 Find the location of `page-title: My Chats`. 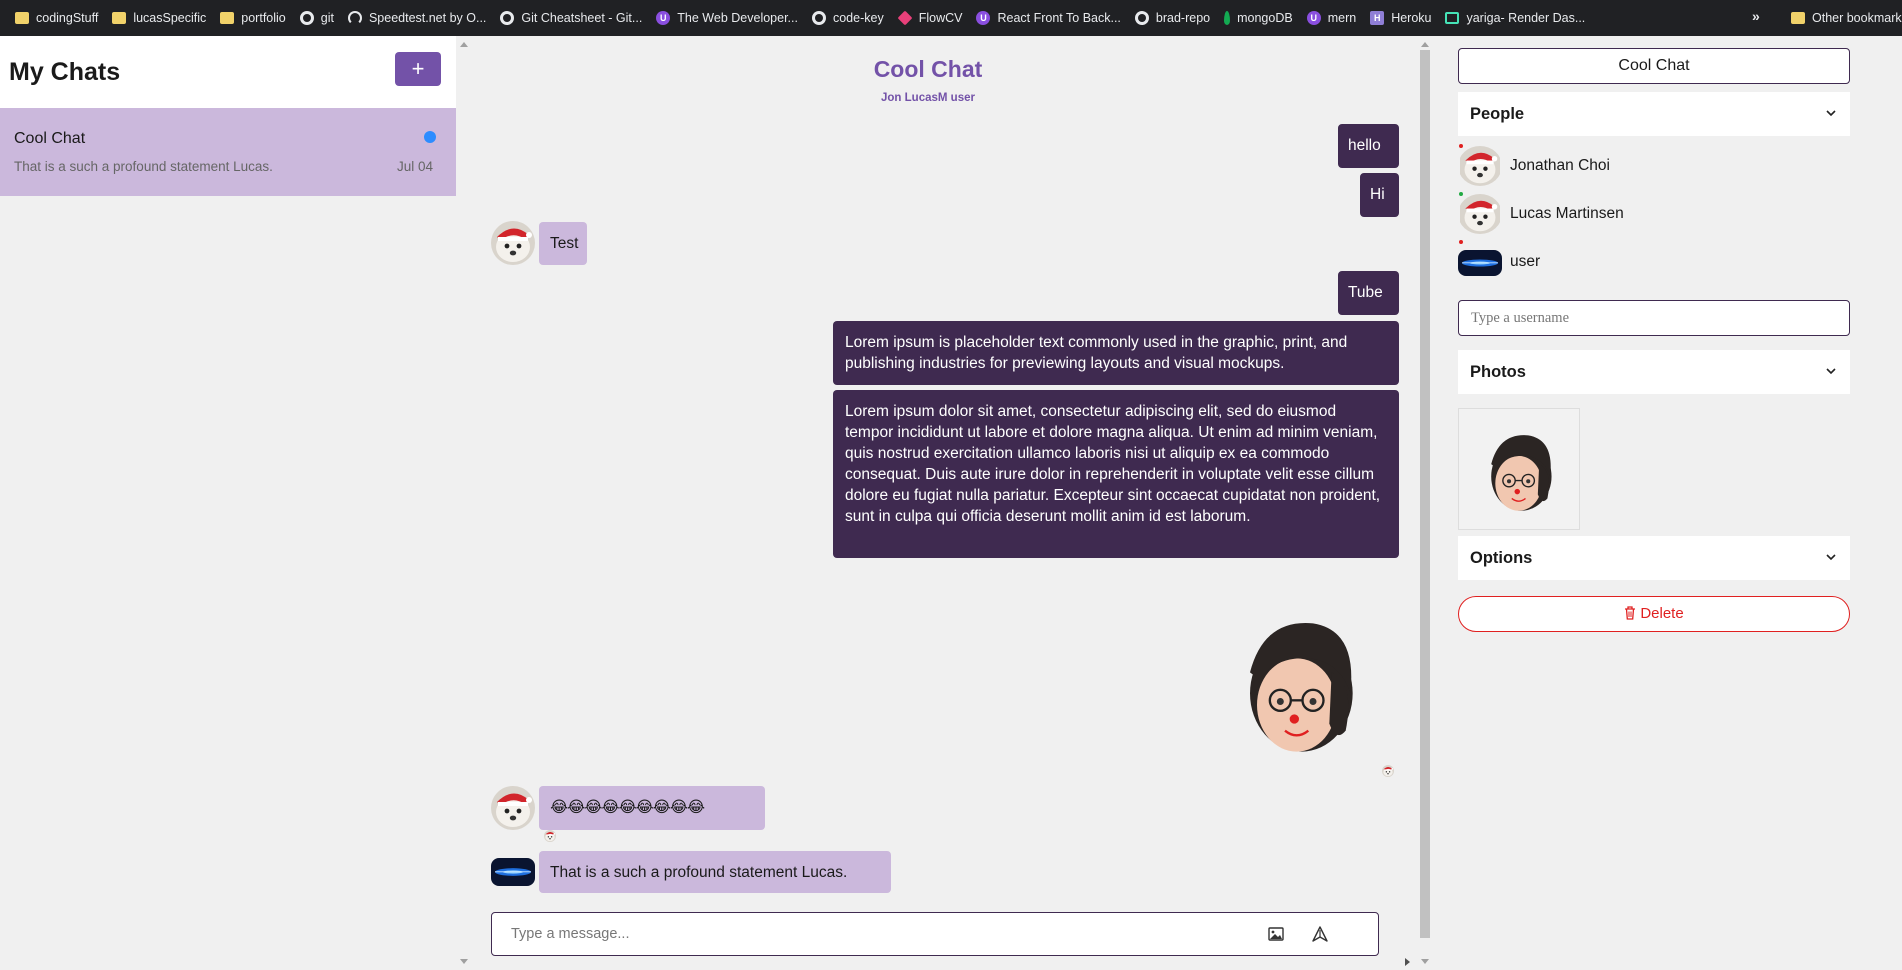

page-title: My Chats is located at coordinates (65, 72).